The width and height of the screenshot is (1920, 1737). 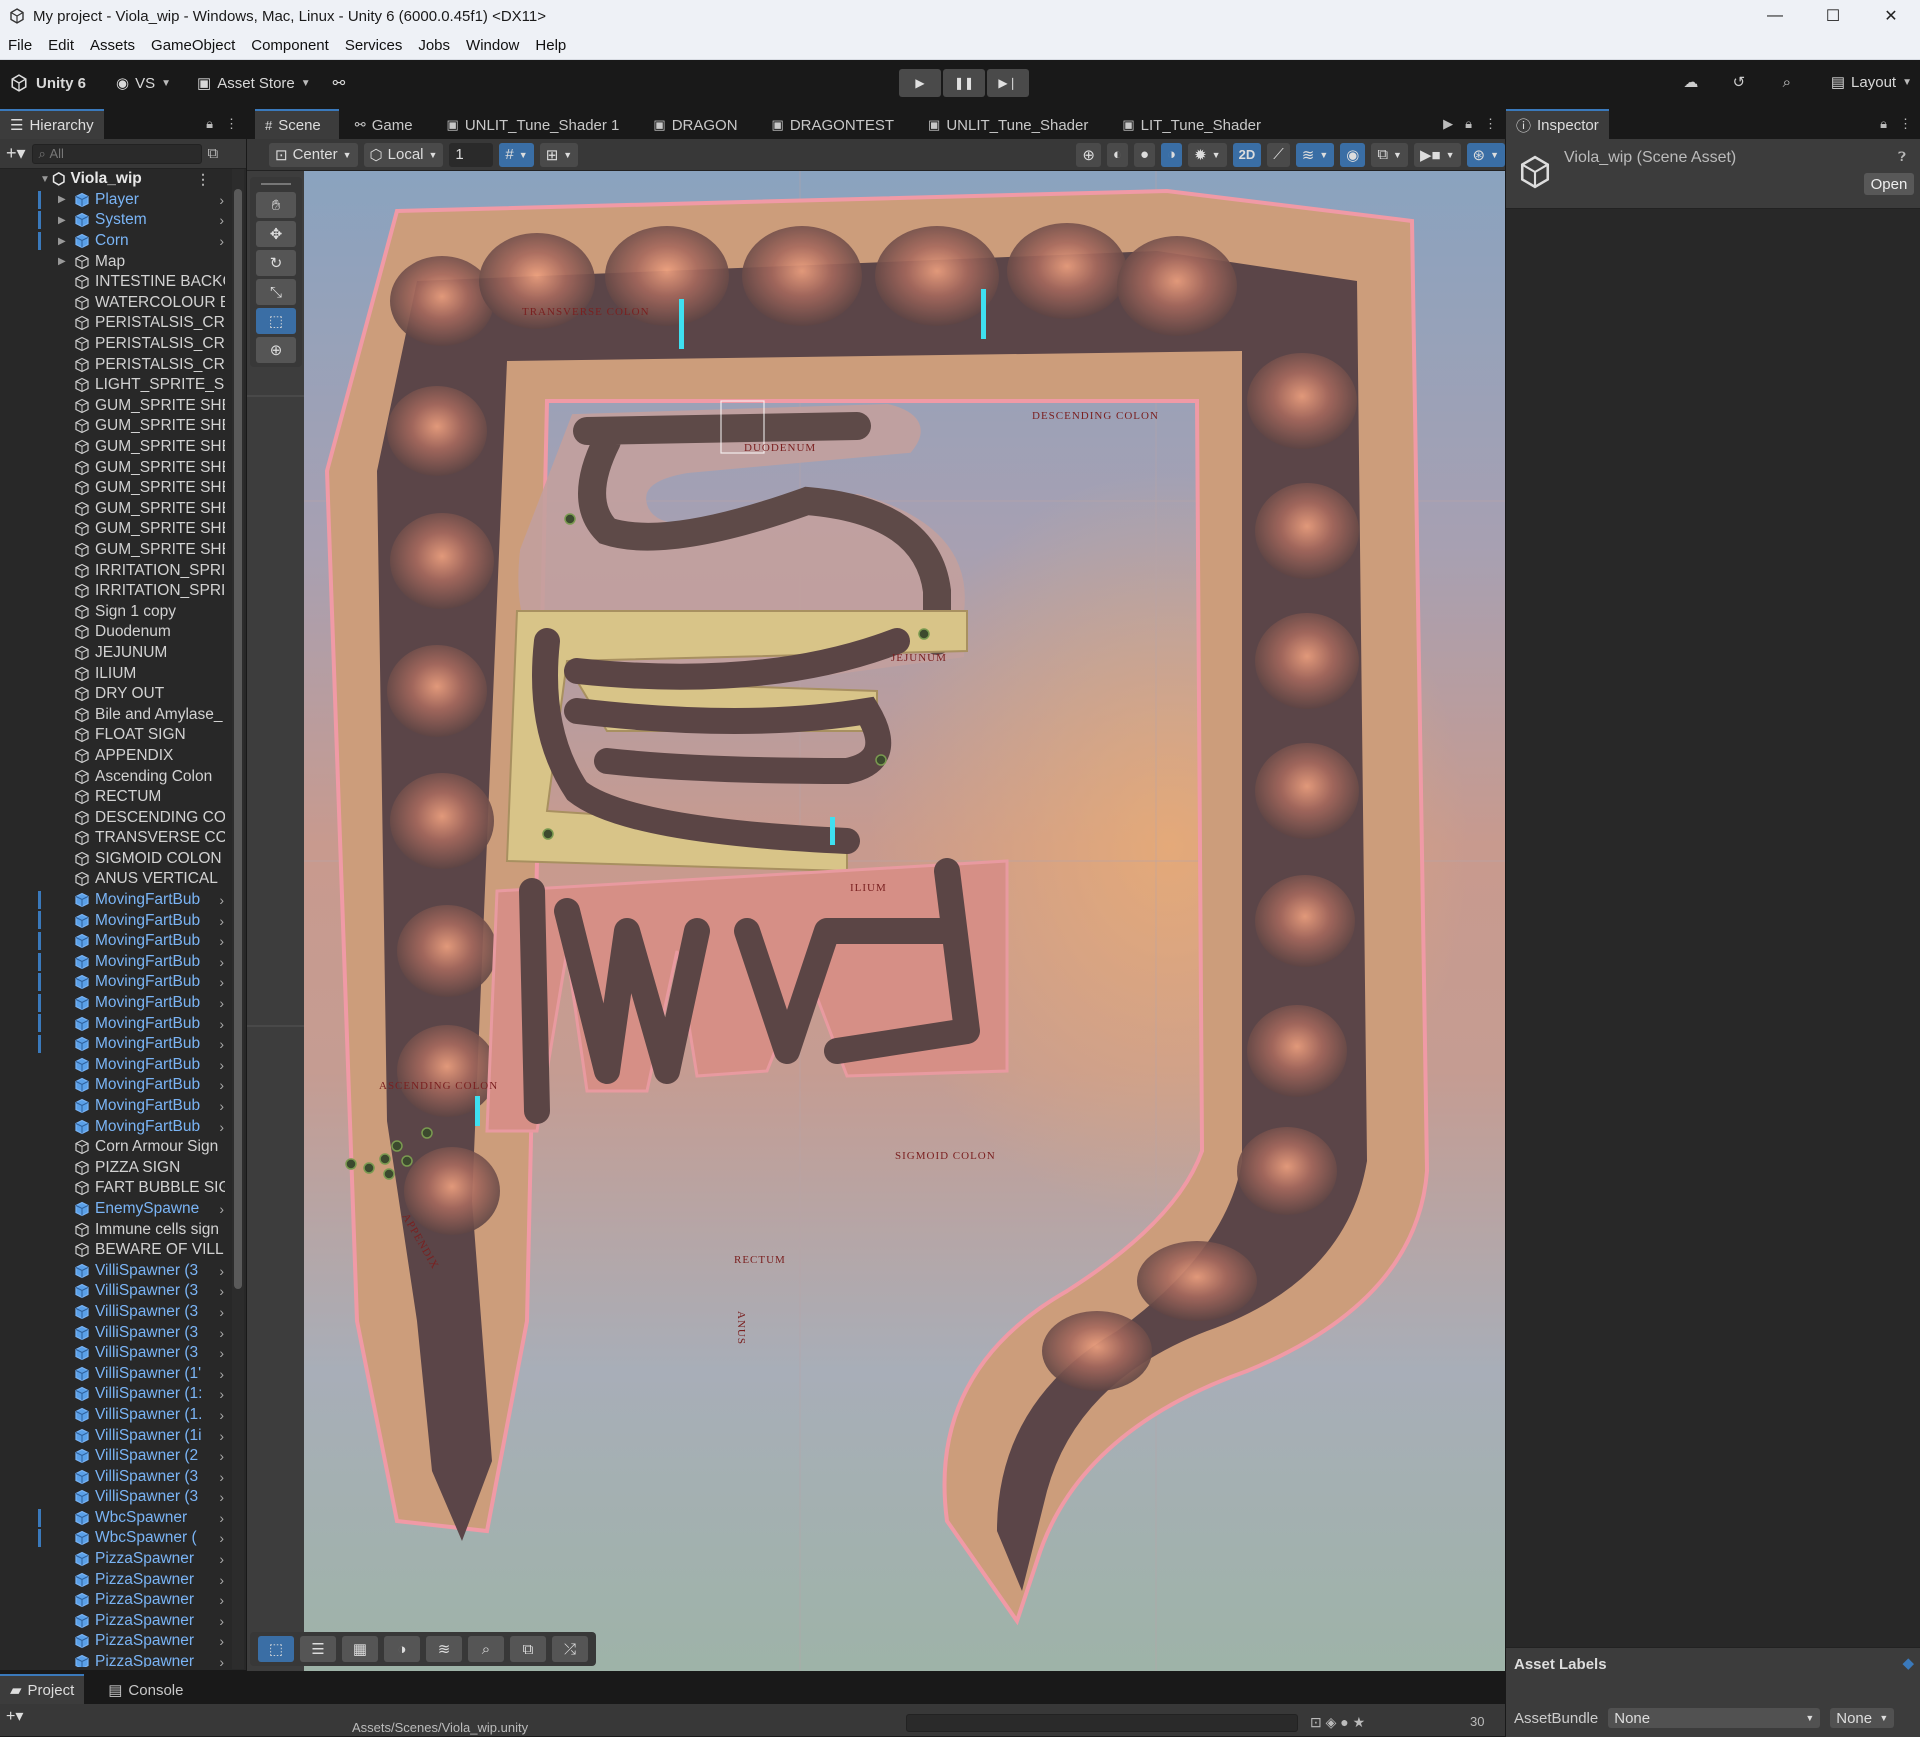 I want to click on vs-account-dropdown: ◉ VS ▼, so click(x=143, y=83).